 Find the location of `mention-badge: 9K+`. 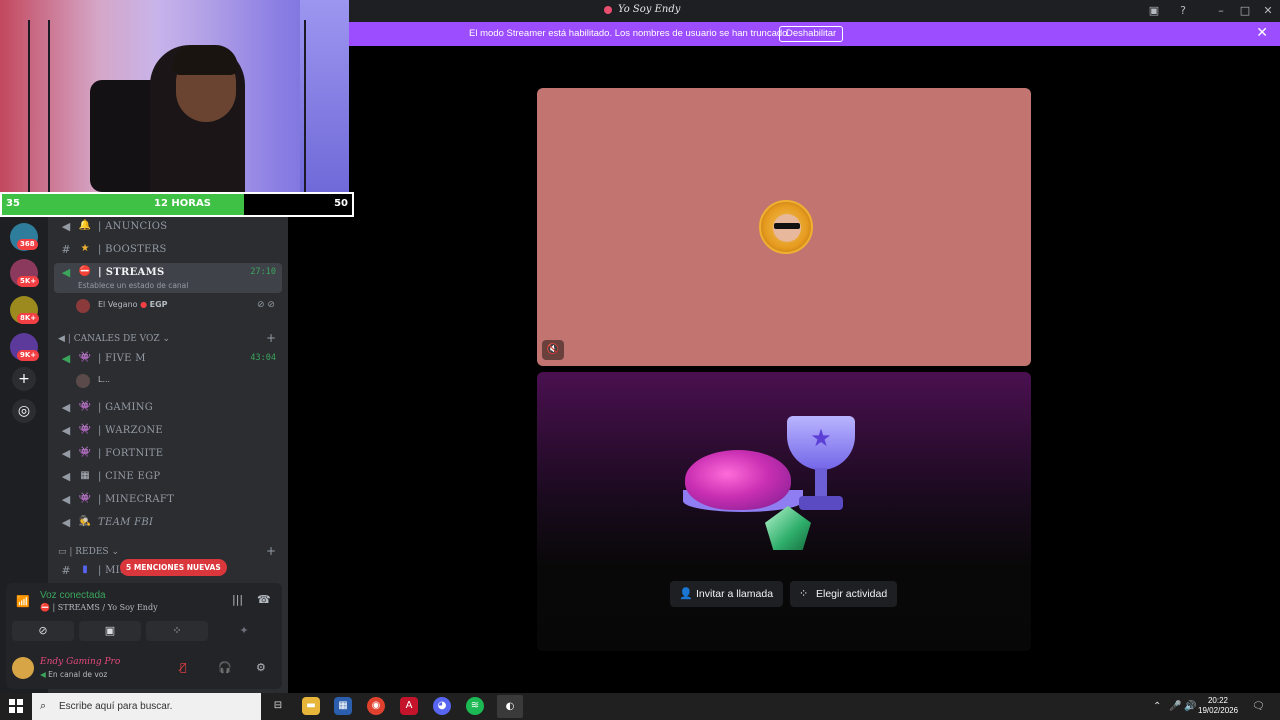

mention-badge: 9K+ is located at coordinates (28, 355).